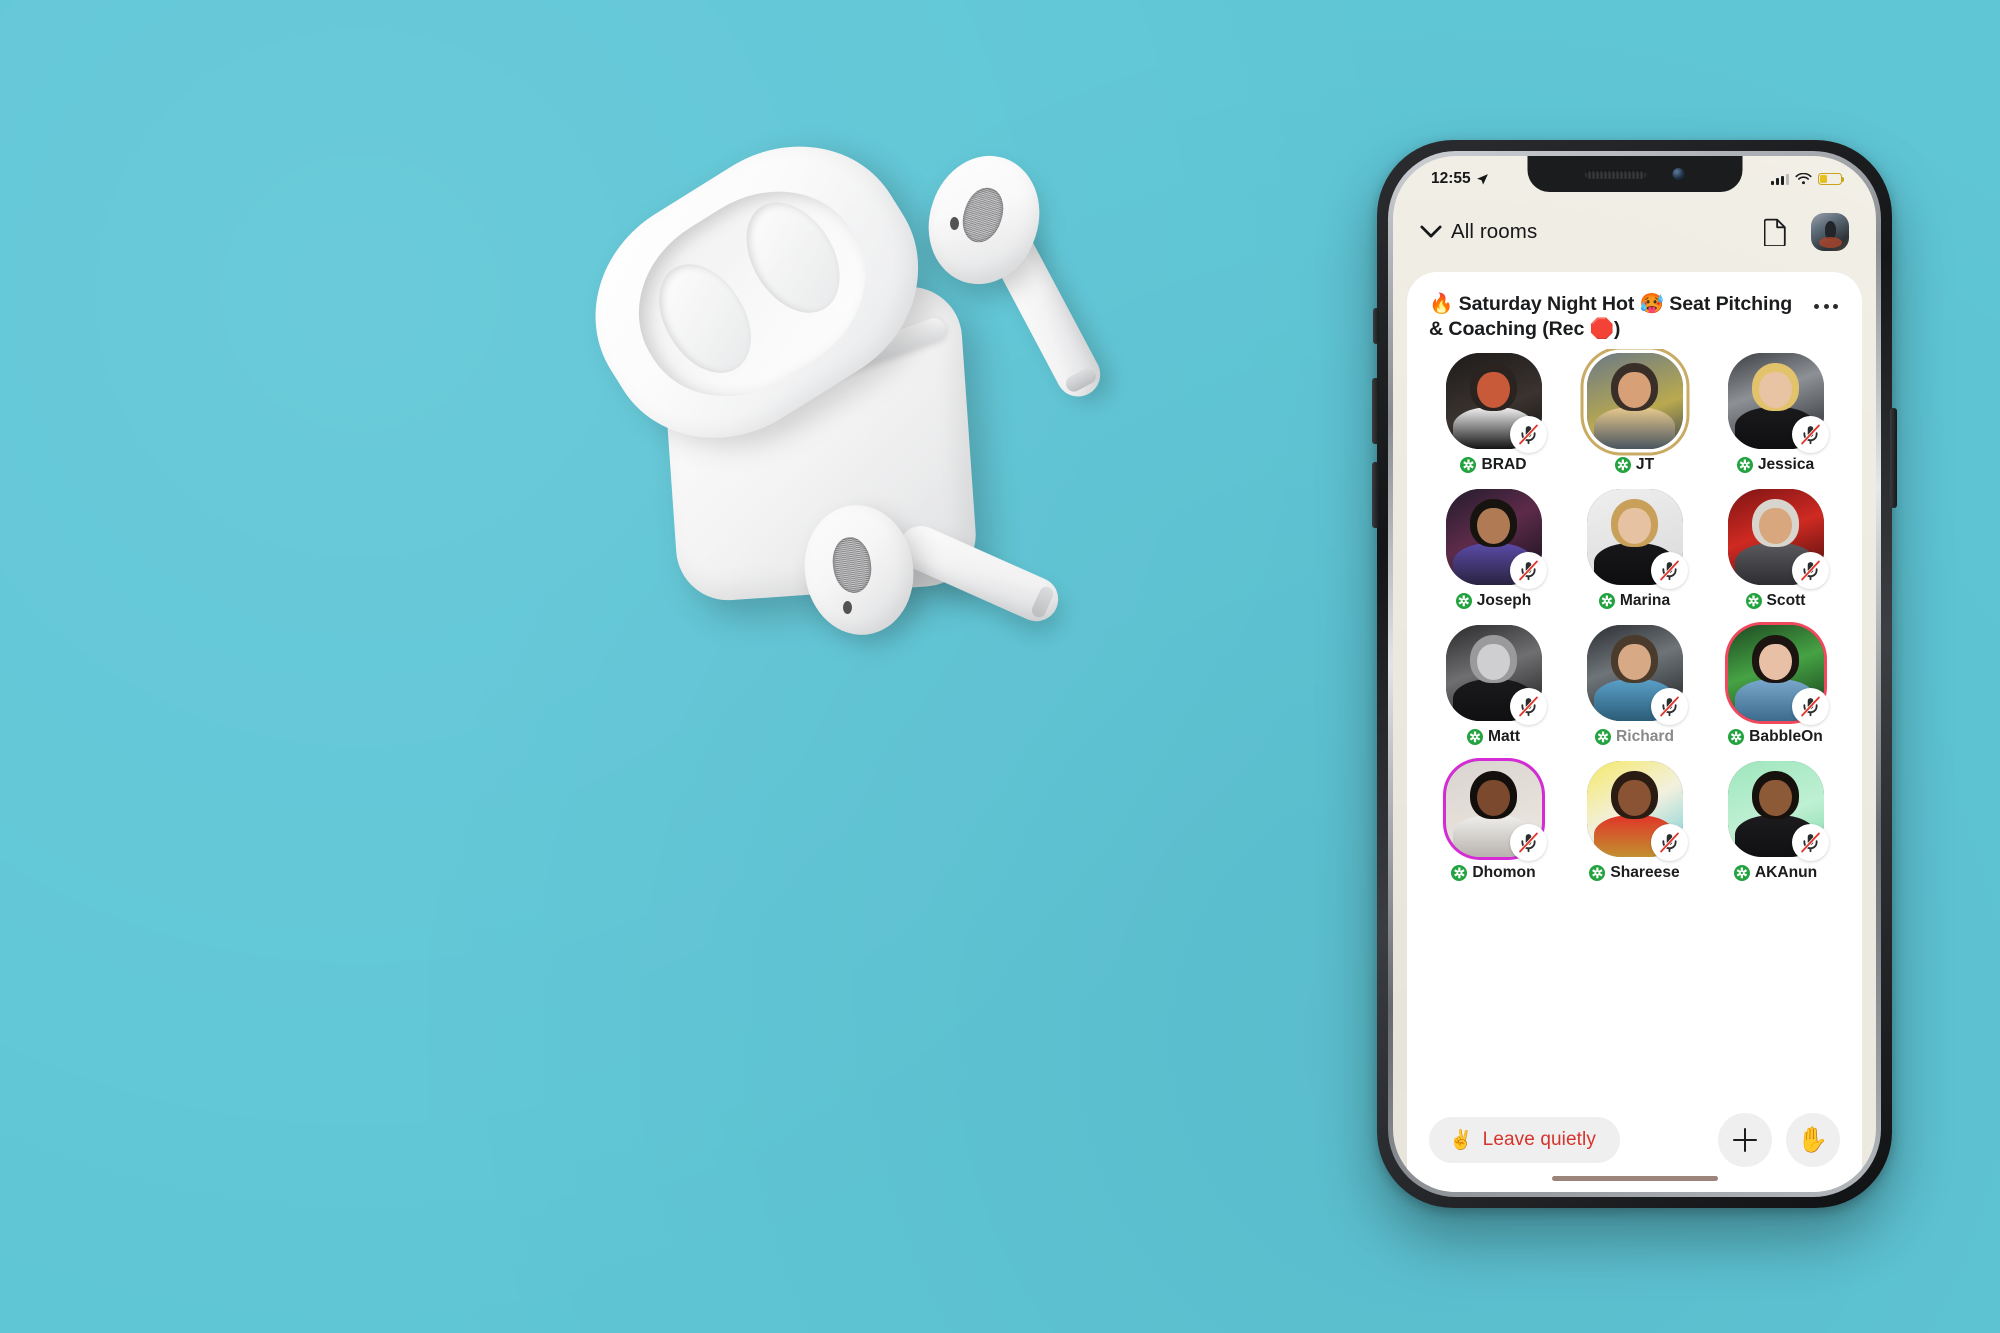 The height and width of the screenshot is (1333, 2000). What do you see at coordinates (1451, 178) in the screenshot?
I see `status-time: 12:55` at bounding box center [1451, 178].